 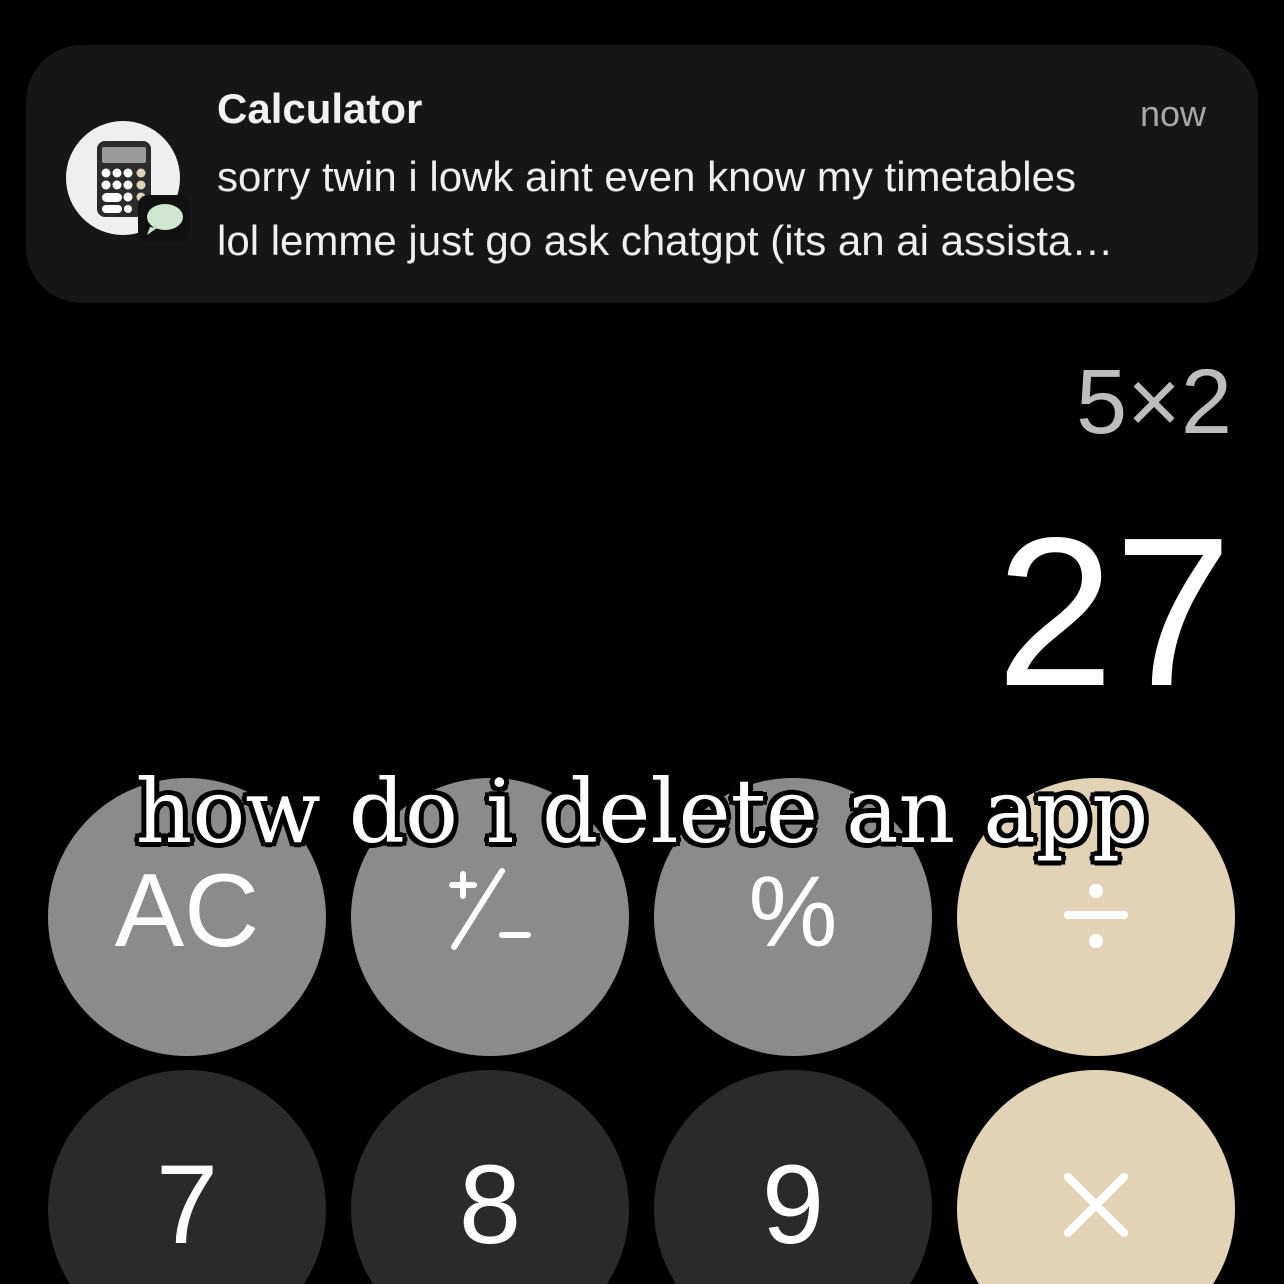 I want to click on notification-time: now, so click(x=1172, y=113).